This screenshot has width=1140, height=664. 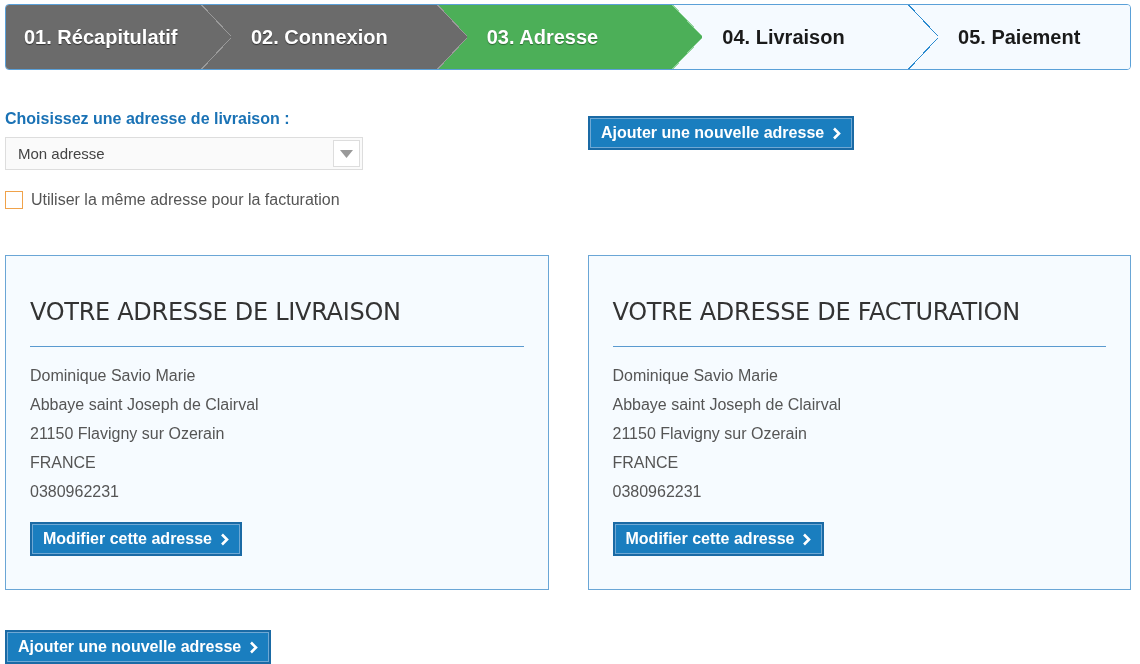 What do you see at coordinates (184, 153) in the screenshot?
I see `address-dropdown: Mon adresse` at bounding box center [184, 153].